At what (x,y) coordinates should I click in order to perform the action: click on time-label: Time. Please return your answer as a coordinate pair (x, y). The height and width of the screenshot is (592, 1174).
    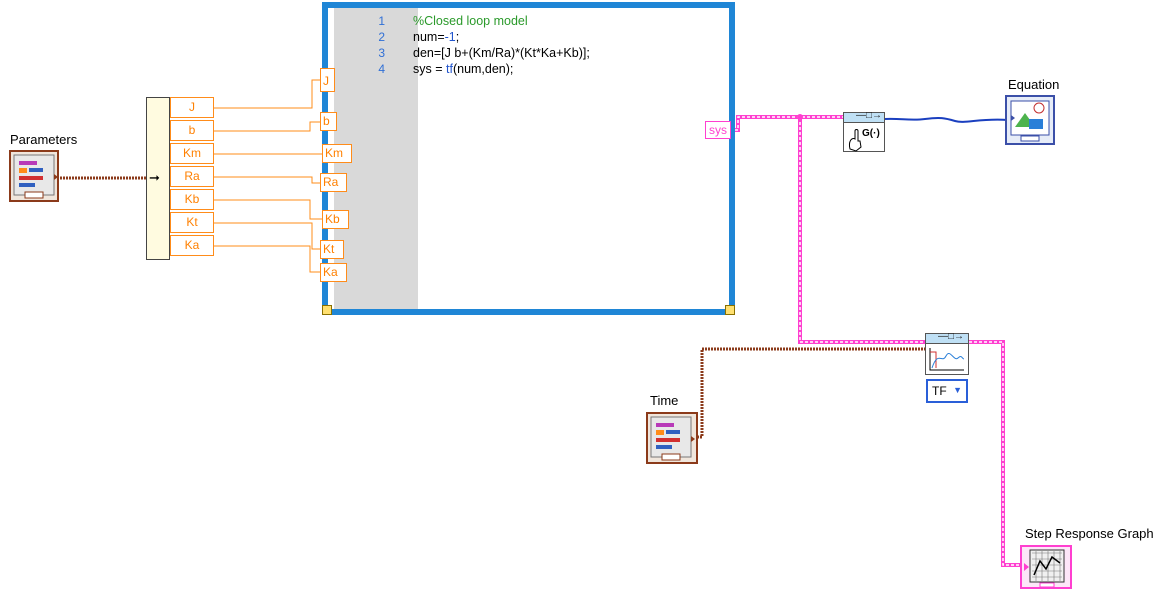
    Looking at the image, I should click on (664, 400).